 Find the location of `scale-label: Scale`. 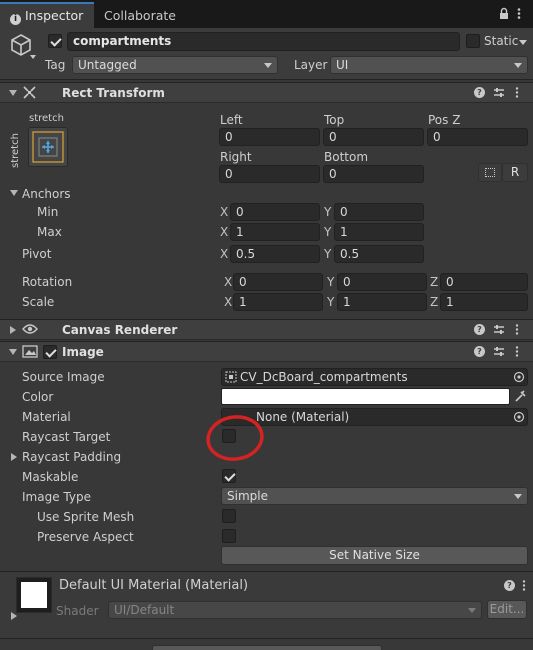

scale-label: Scale is located at coordinates (38, 302).